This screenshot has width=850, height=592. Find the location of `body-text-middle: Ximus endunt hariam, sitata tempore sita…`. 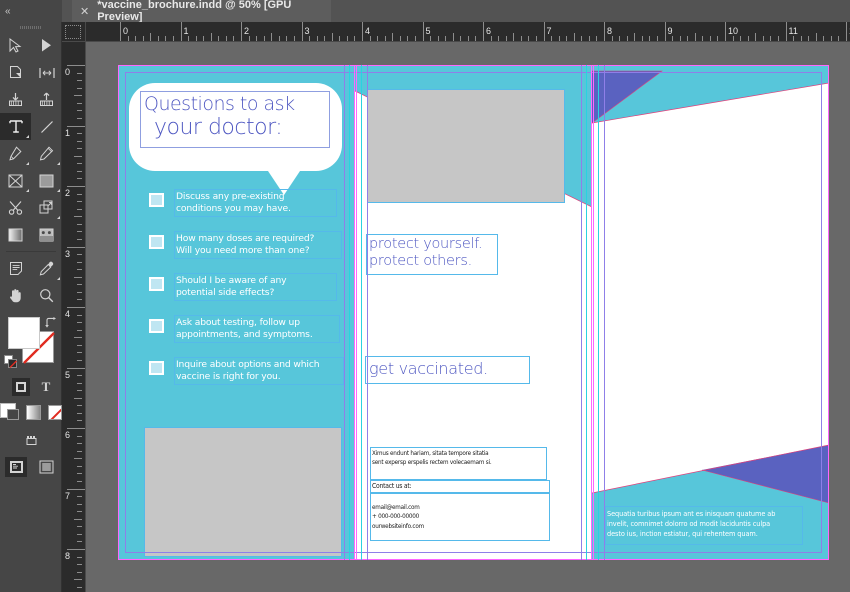

body-text-middle: Ximus endunt hariam, sitata tempore sita… is located at coordinates (464, 458).